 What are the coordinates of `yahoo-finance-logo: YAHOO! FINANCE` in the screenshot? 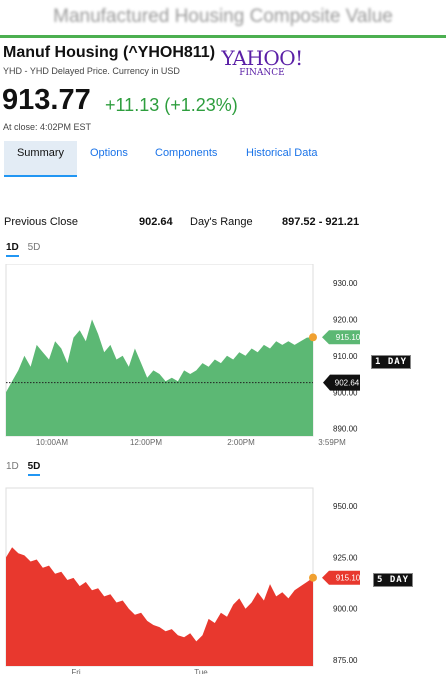 It's located at (262, 63).